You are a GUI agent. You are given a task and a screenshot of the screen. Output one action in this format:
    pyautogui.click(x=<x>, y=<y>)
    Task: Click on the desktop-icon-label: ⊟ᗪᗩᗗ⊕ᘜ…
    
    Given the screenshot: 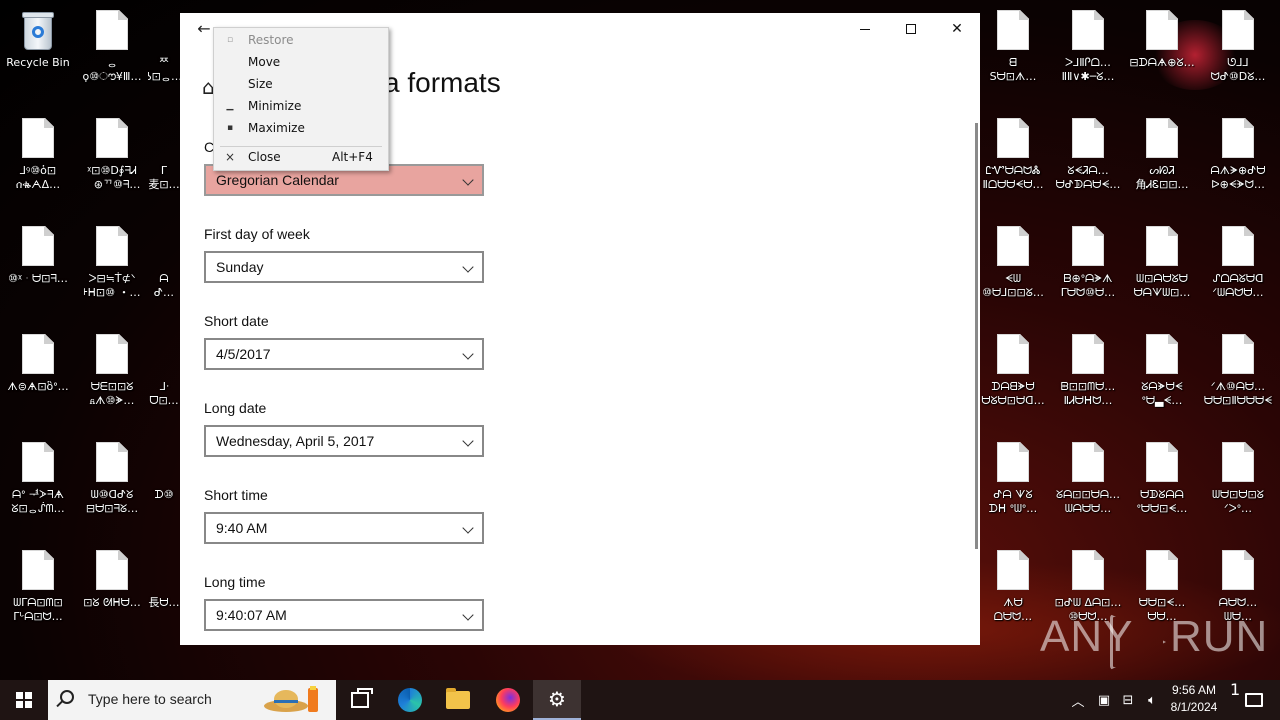 What is the action you would take?
    pyautogui.click(x=1162, y=62)
    